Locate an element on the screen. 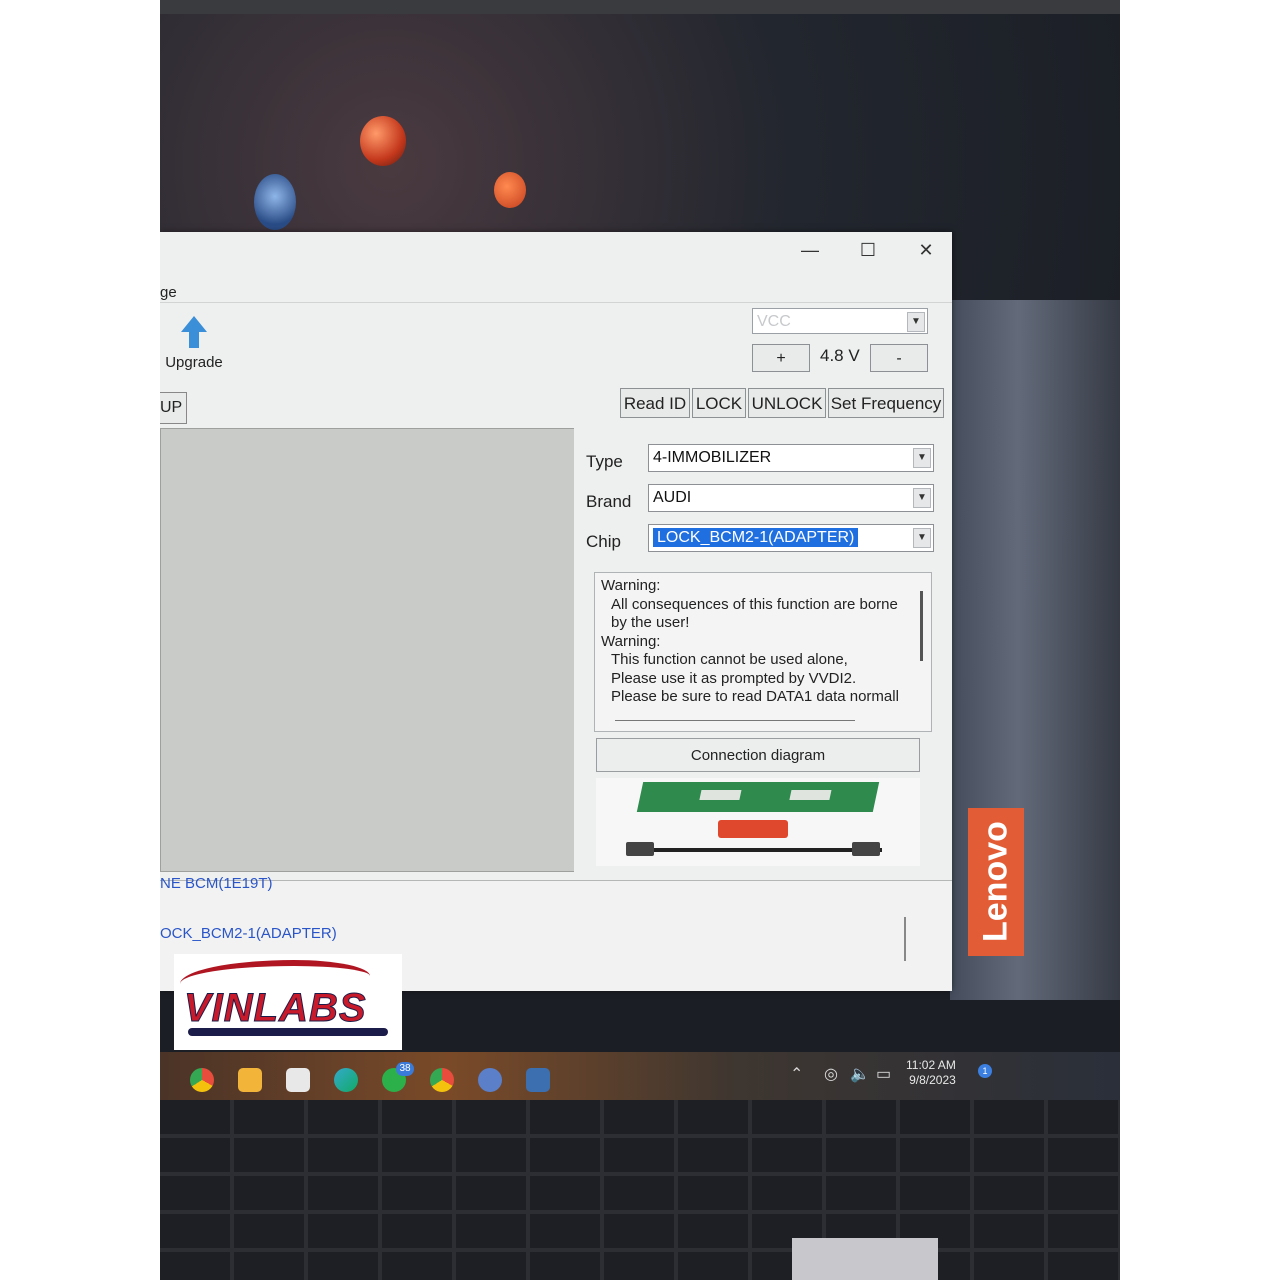  vinlabs-watermark: VINLABS is located at coordinates (288, 1002).